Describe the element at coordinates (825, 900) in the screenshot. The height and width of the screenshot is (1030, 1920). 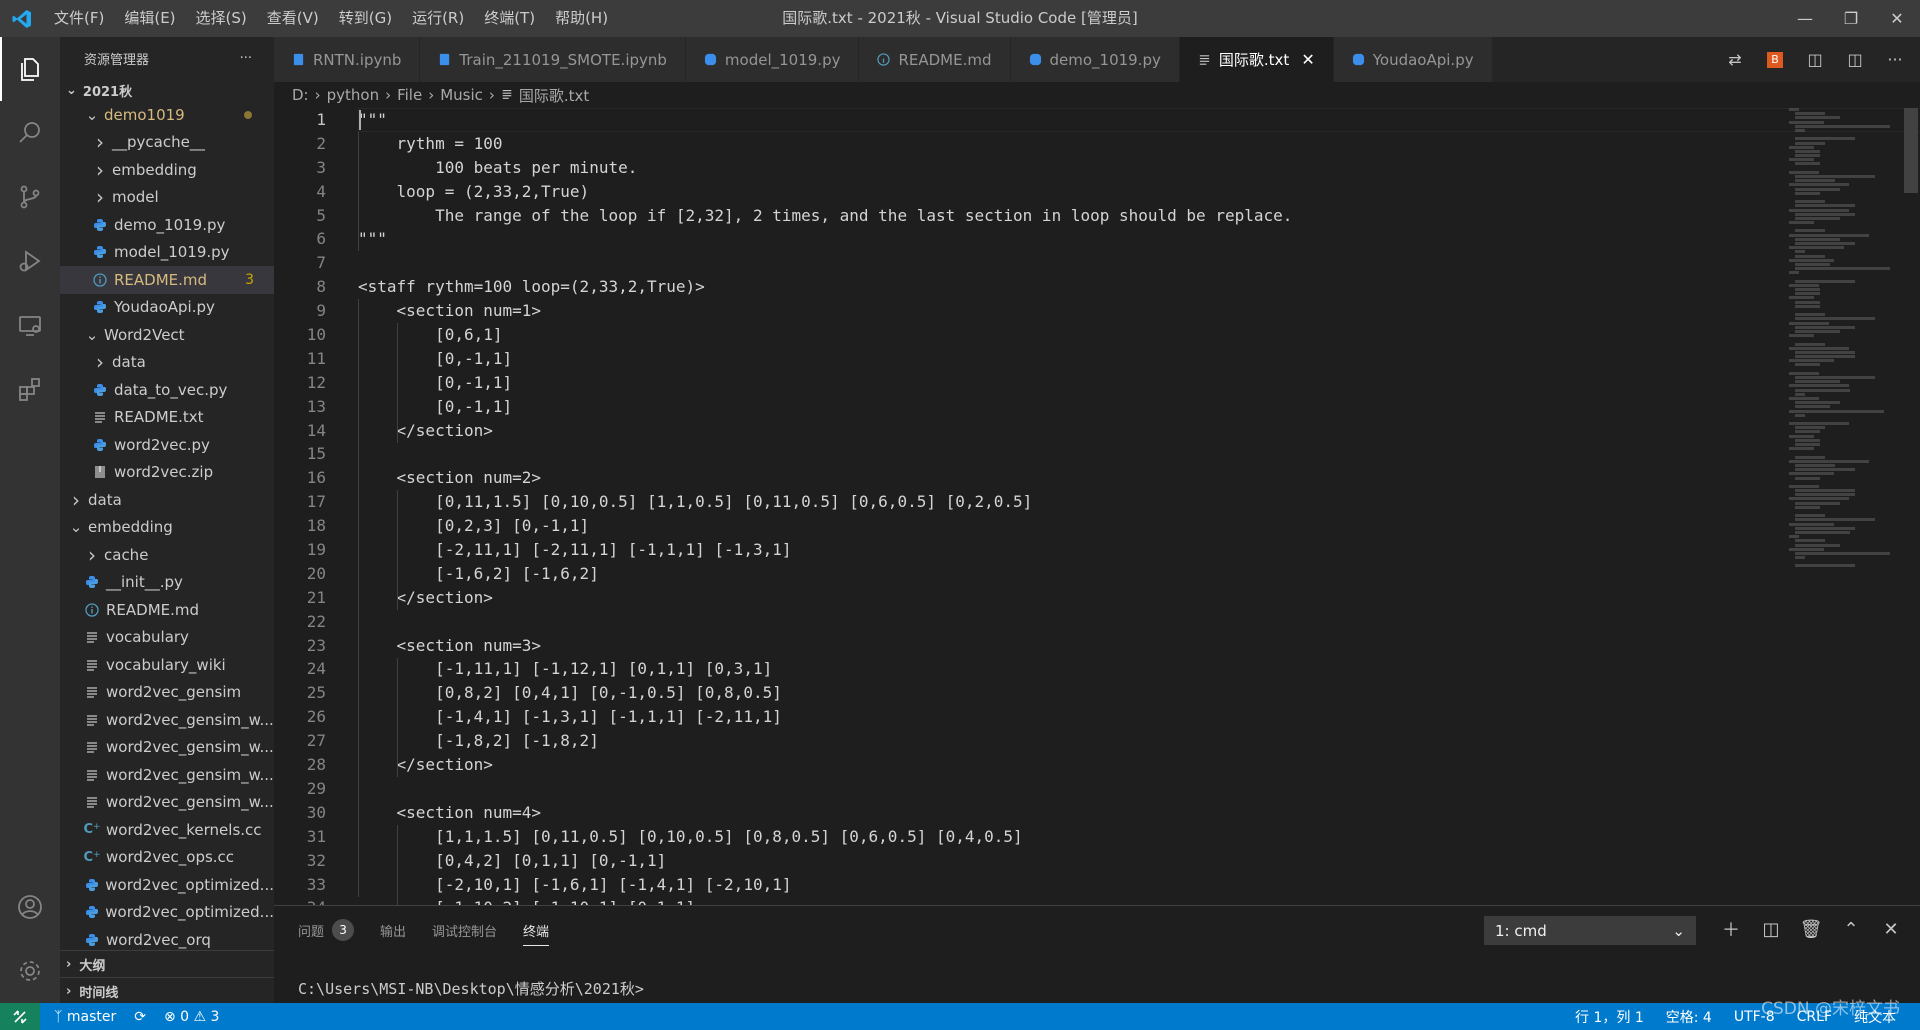
I see `code-line: [-1,10,2] [-1,10,1] [0,1,1]` at that location.